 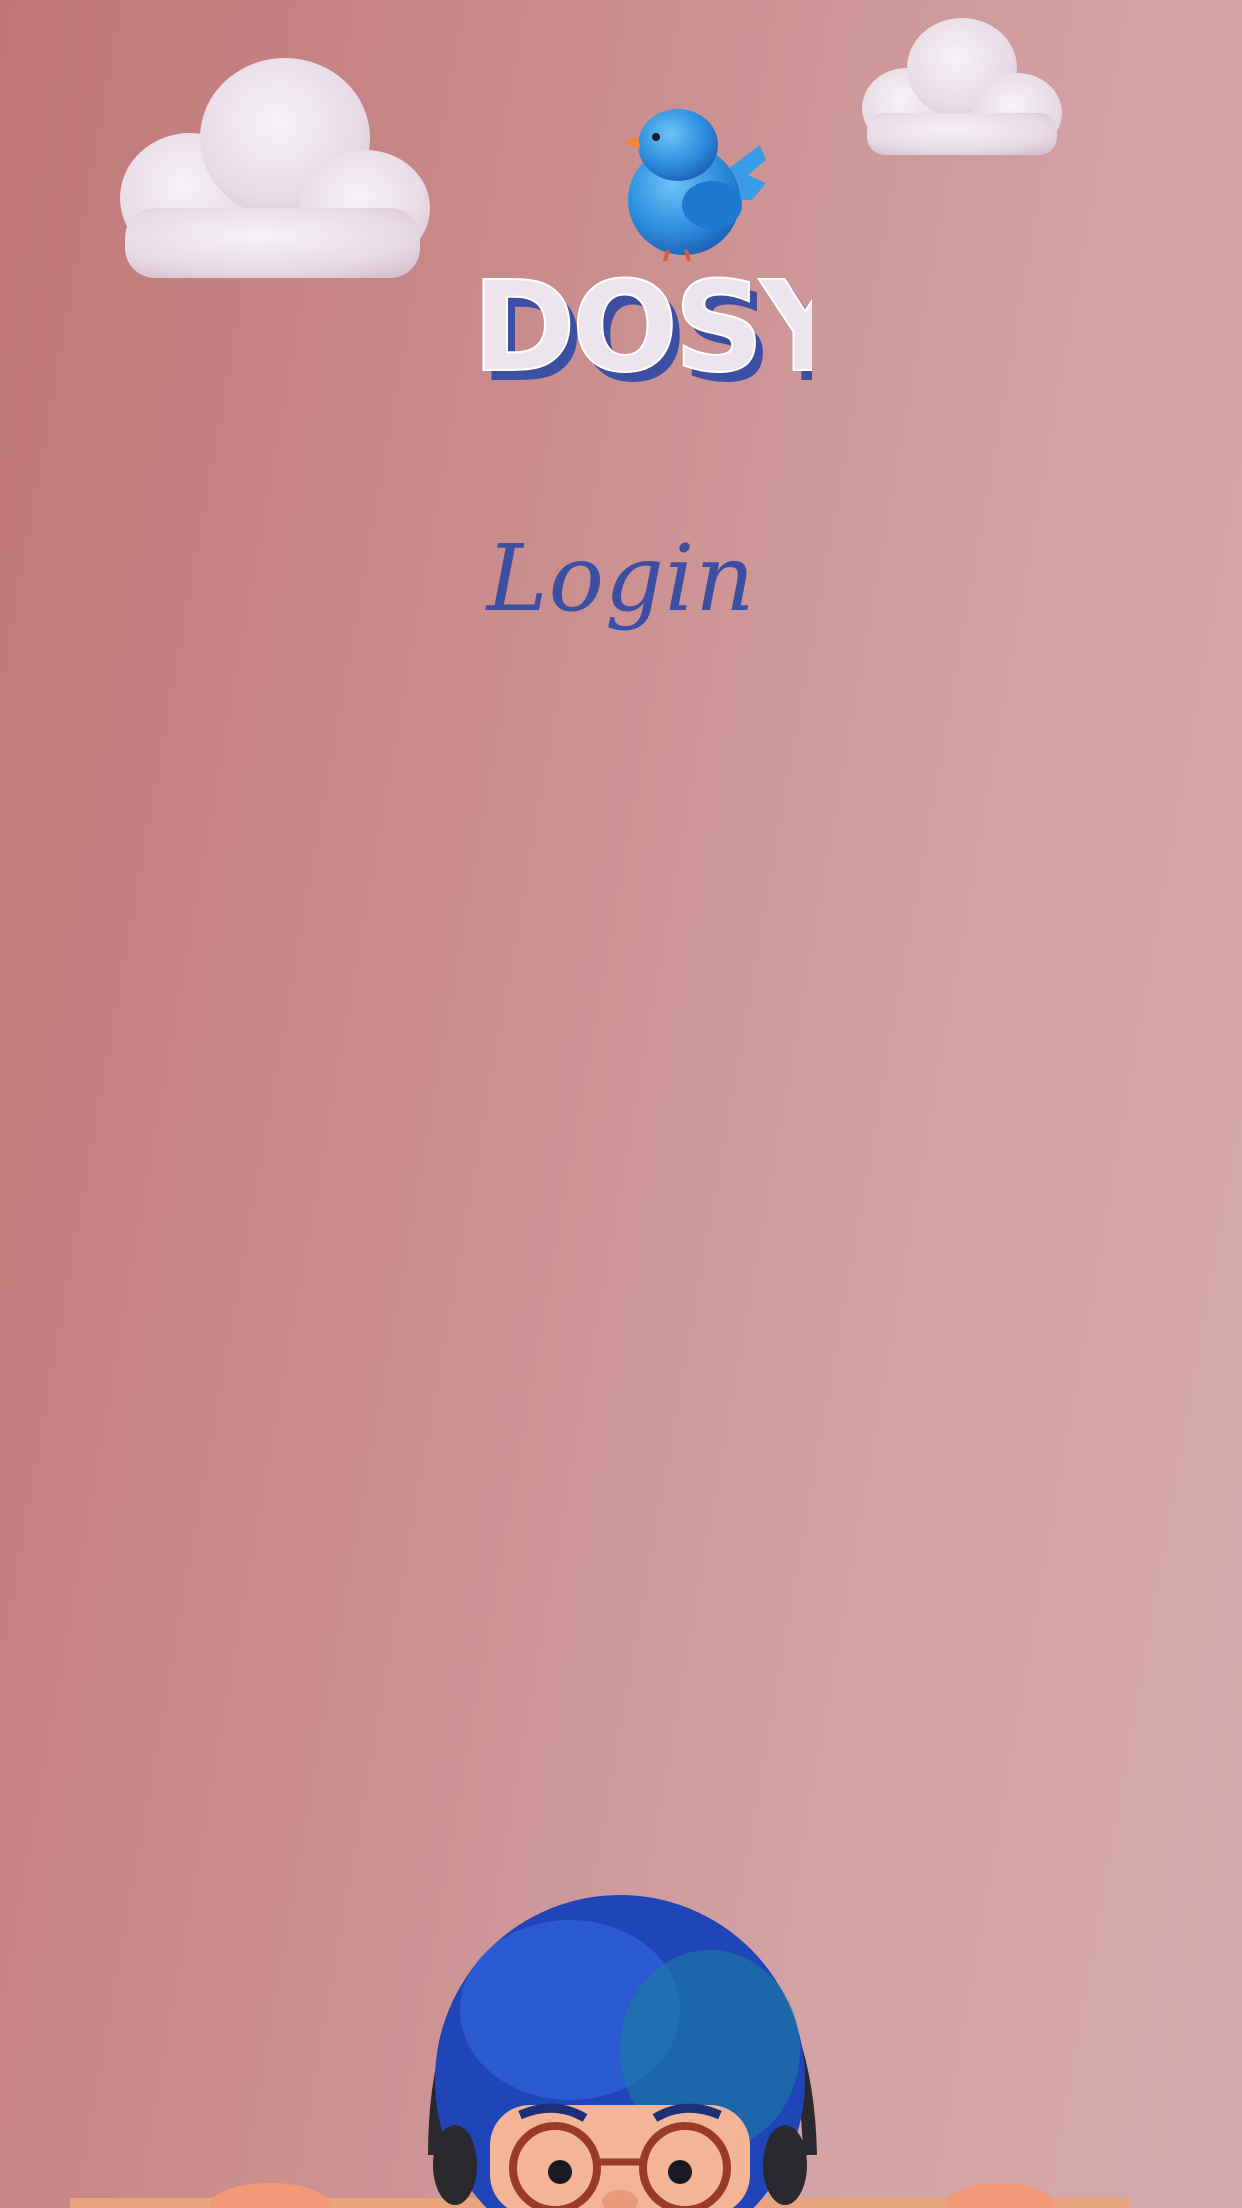 What do you see at coordinates (695, 185) in the screenshot?
I see `bird-icon` at bounding box center [695, 185].